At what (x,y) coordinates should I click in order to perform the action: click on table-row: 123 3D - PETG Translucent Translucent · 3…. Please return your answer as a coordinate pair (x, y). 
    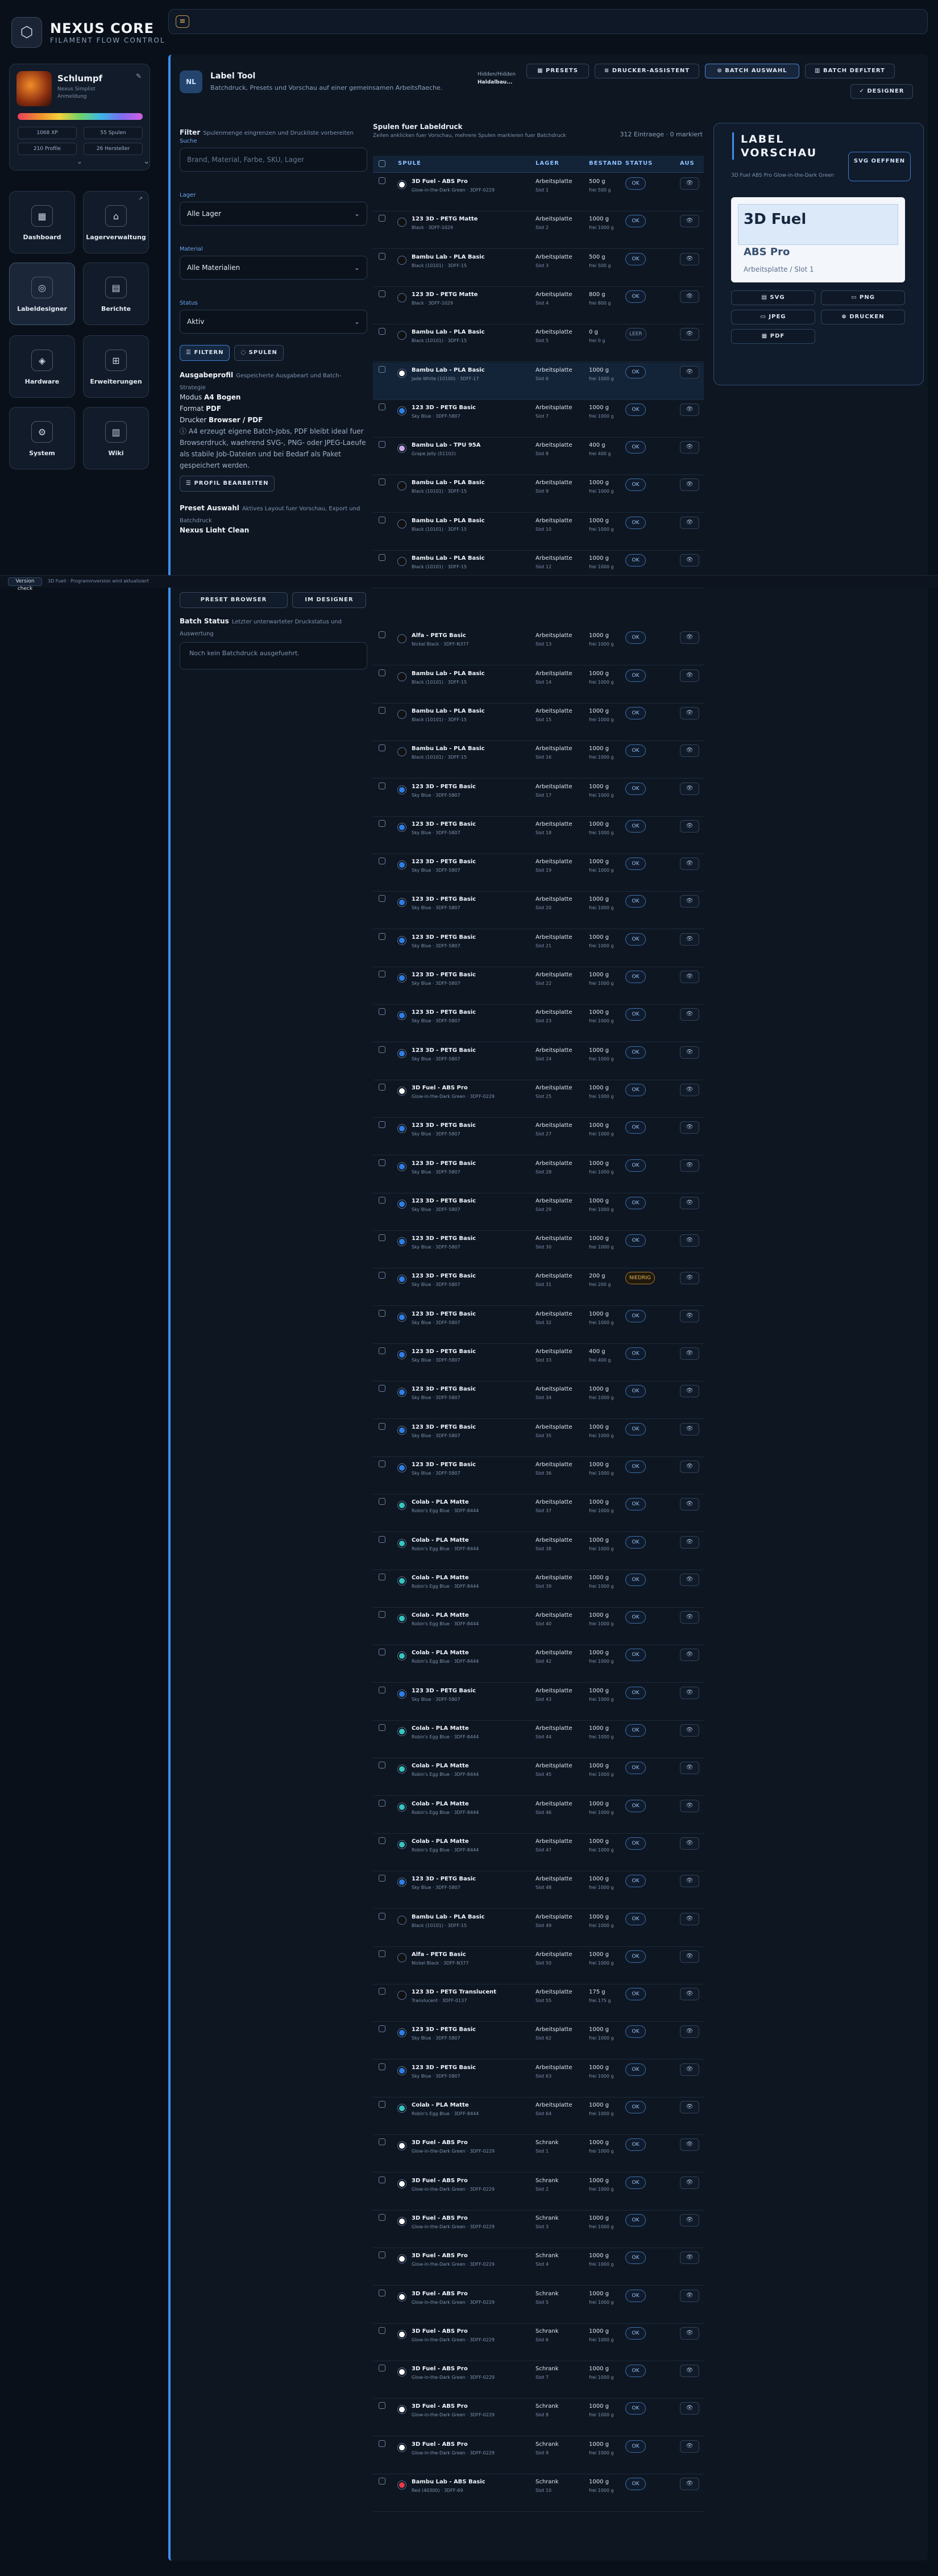
    Looking at the image, I should click on (538, 2003).